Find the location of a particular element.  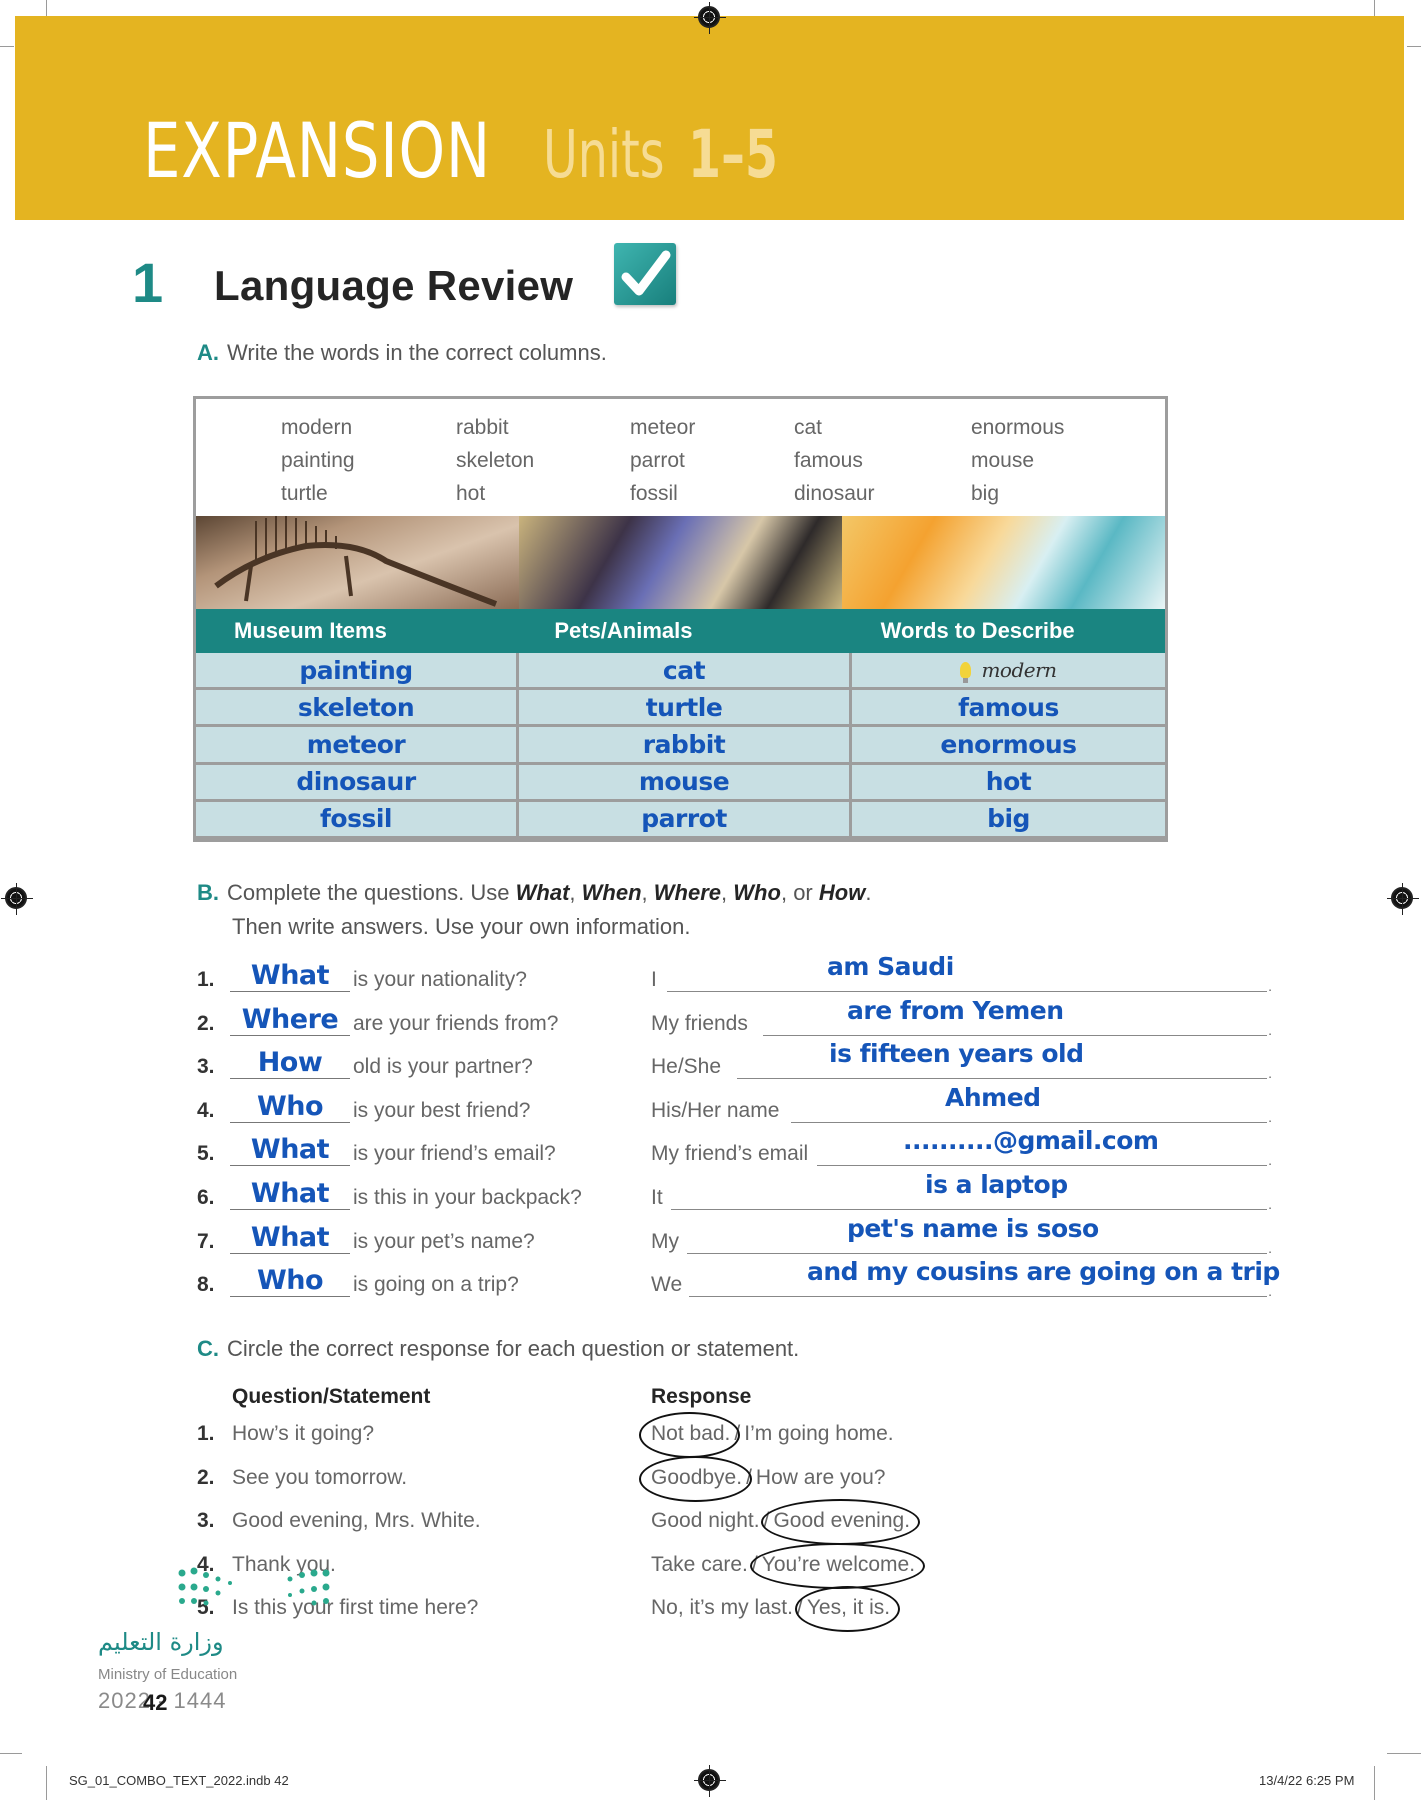

conjunction: or is located at coordinates (803, 892).